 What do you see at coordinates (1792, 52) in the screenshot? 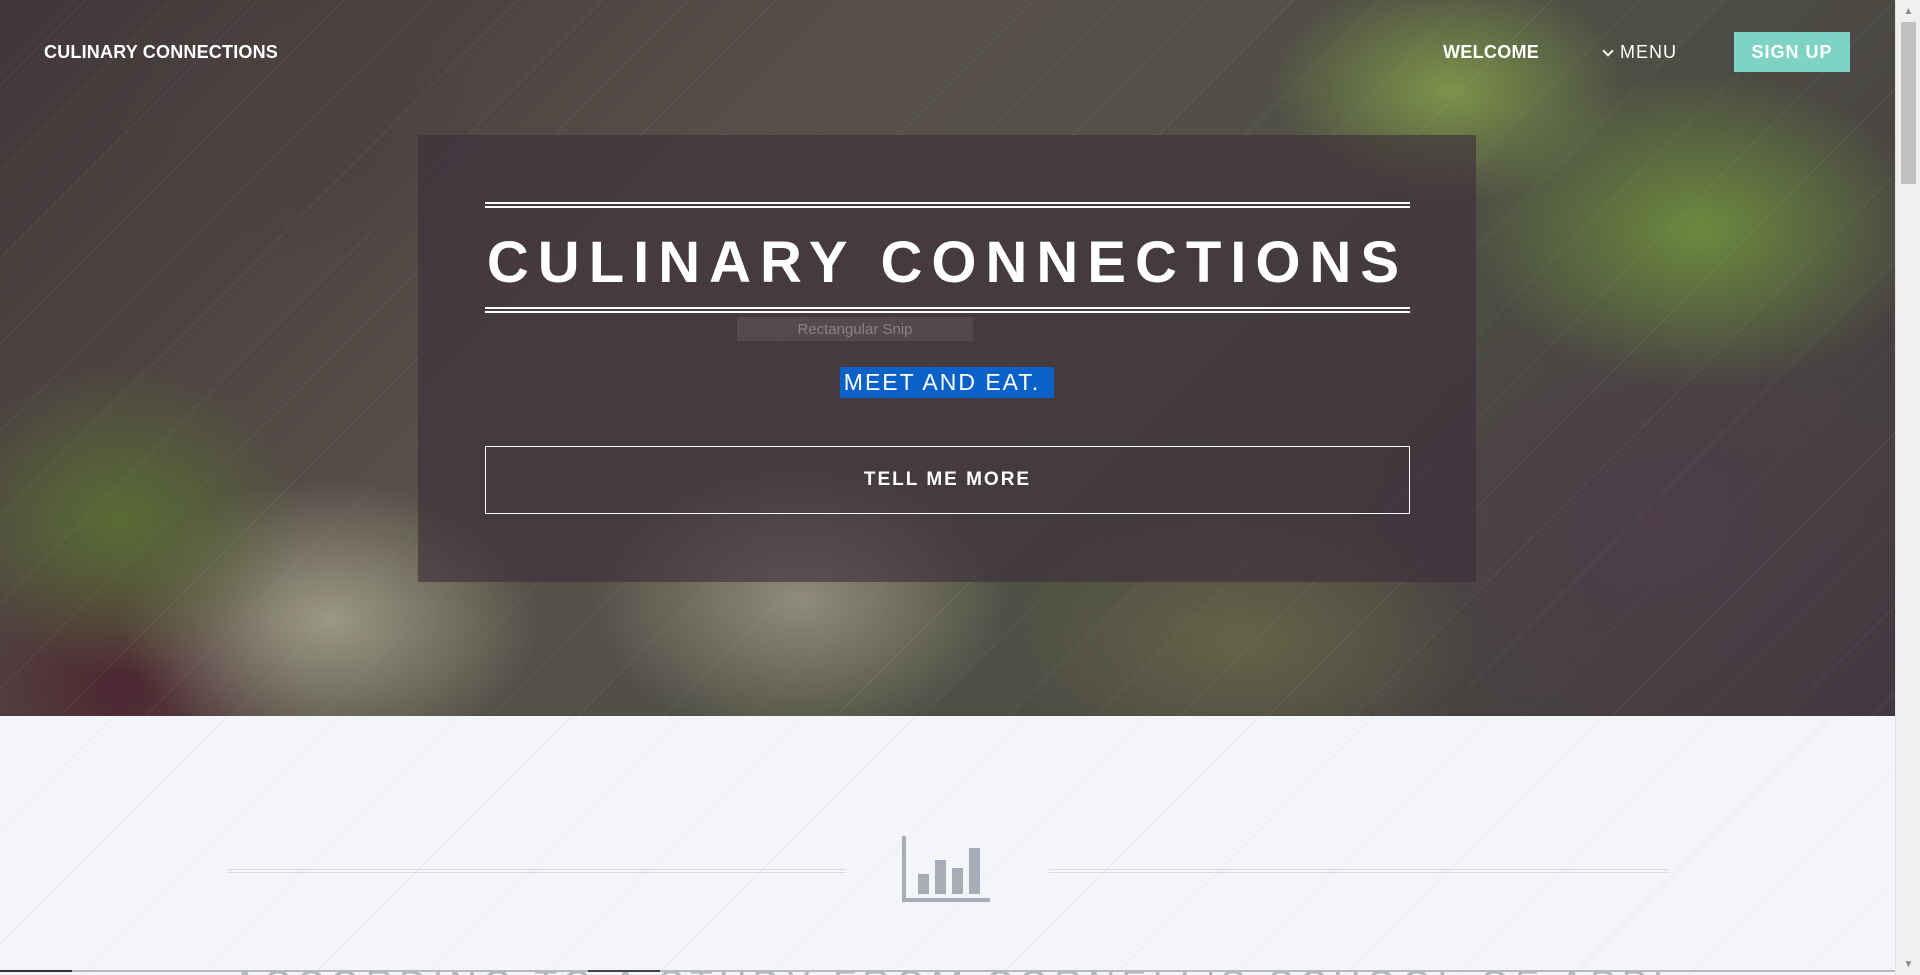
I see `sign-up-button: SIGN UP` at bounding box center [1792, 52].